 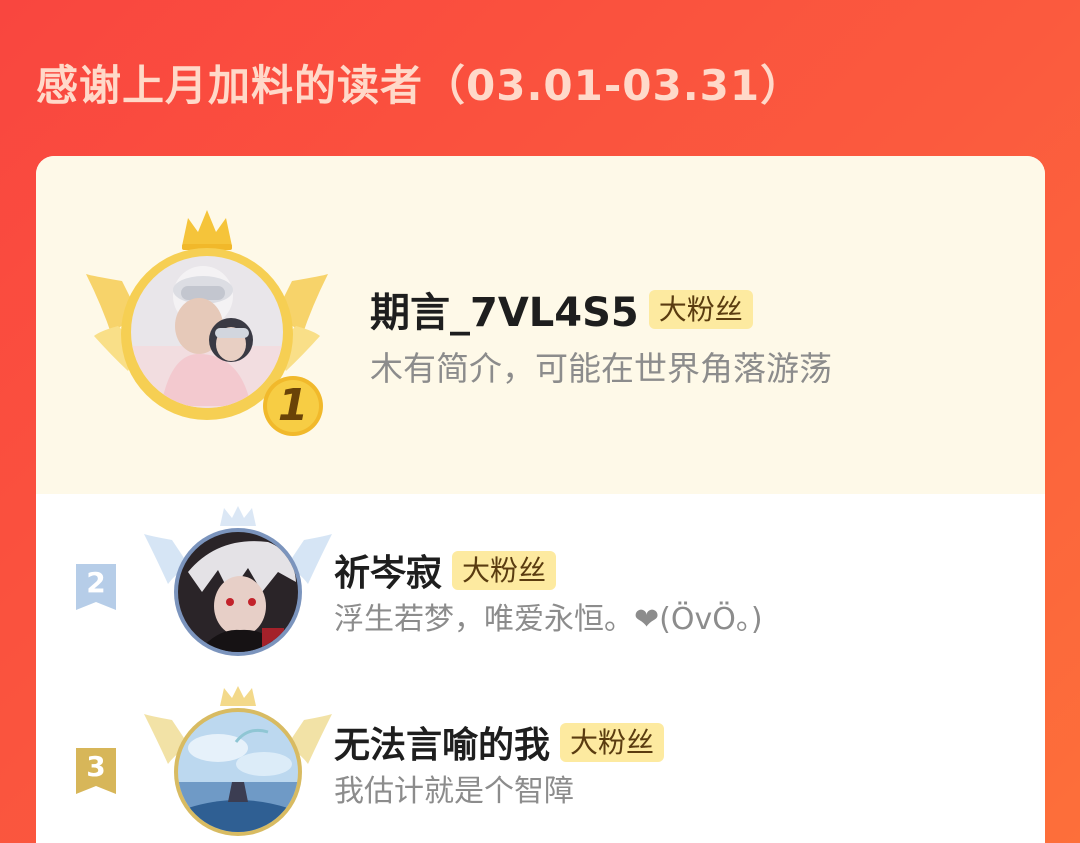 I want to click on reader-3-name: 无法言喻的我, so click(x=442, y=742).